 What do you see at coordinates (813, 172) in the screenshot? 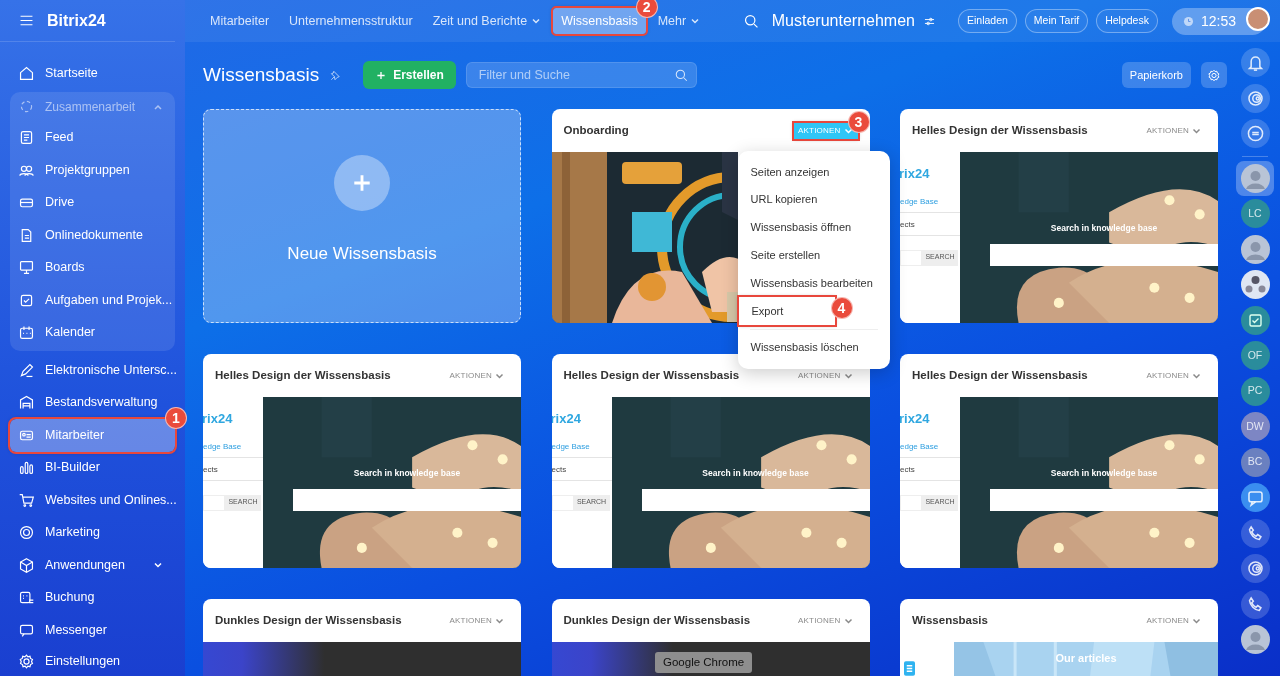
I see `menu-item: Seiten anzeigen` at bounding box center [813, 172].